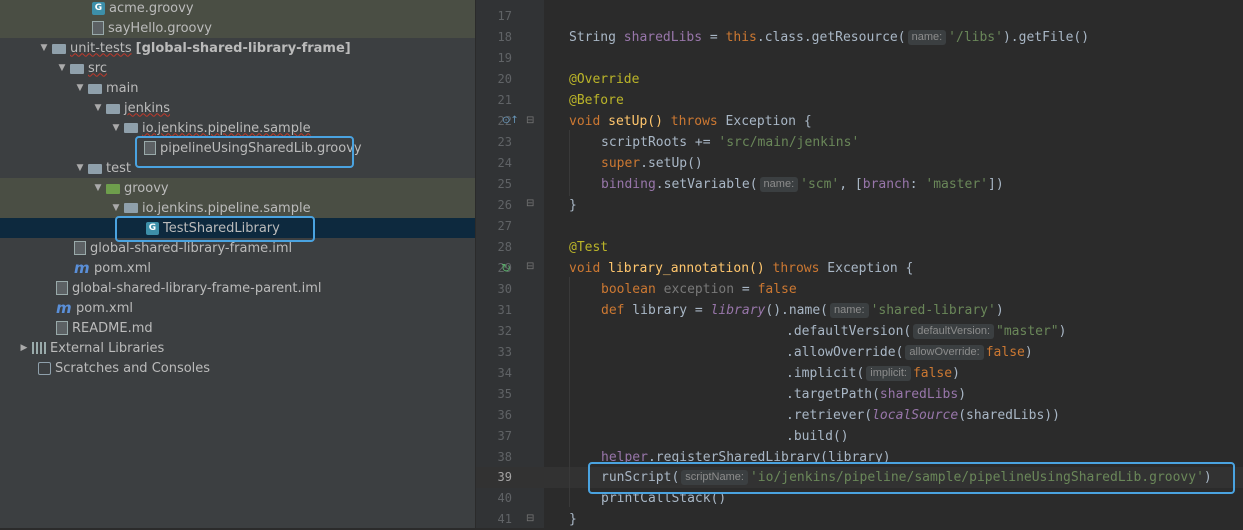 This screenshot has height=530, width=1243. I want to click on keyword-token: boolean, so click(628, 289).